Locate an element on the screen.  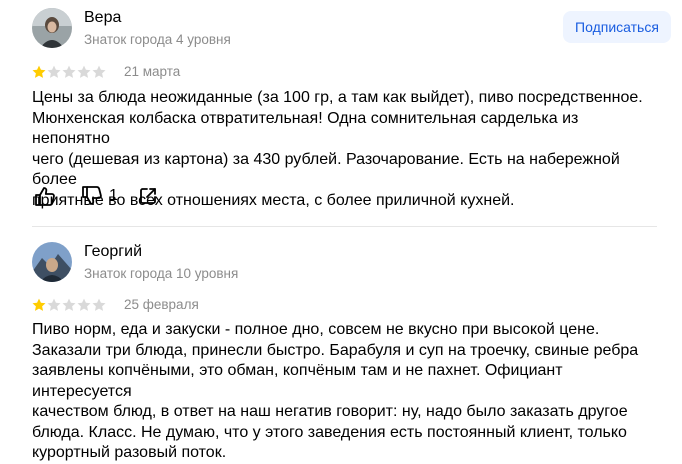
dislike-button: 1 is located at coordinates (99, 196).